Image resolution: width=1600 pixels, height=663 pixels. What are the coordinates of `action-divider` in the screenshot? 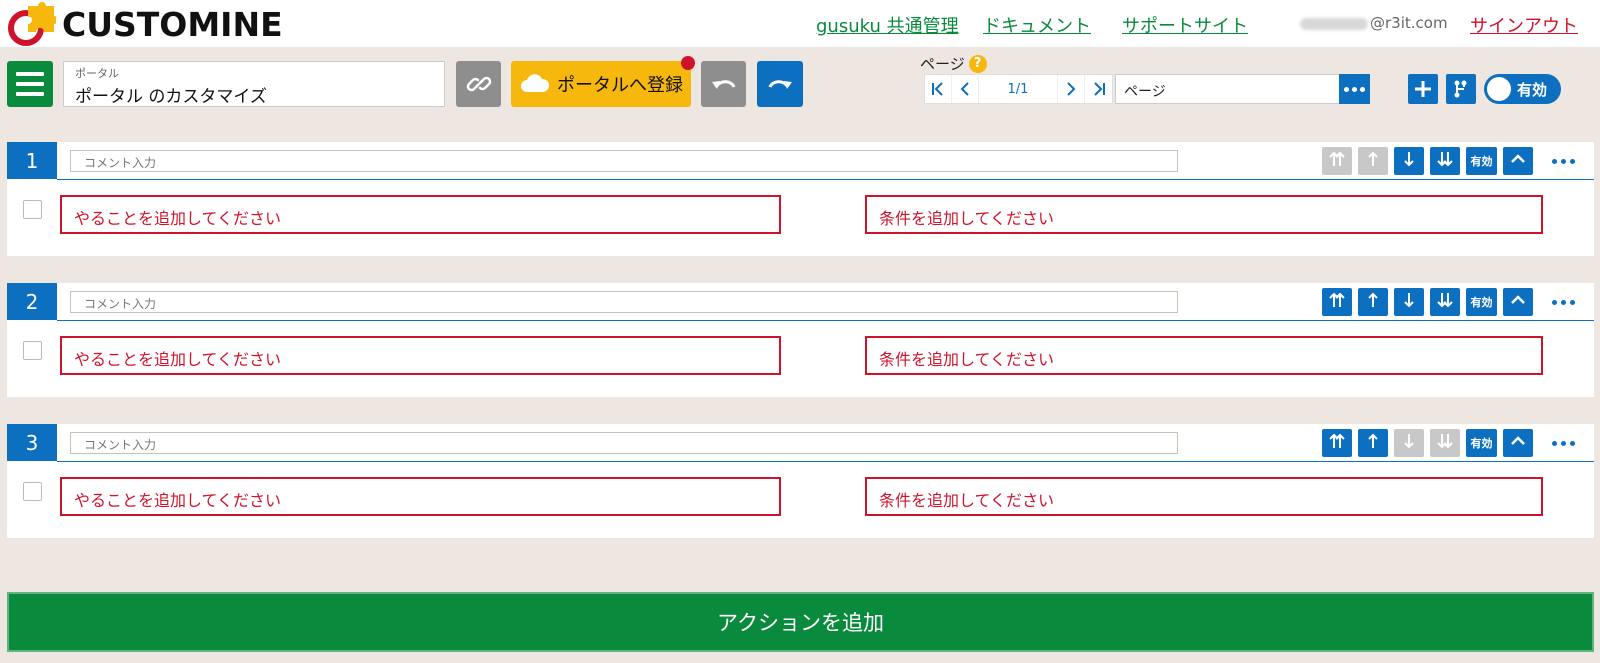 It's located at (825, 461).